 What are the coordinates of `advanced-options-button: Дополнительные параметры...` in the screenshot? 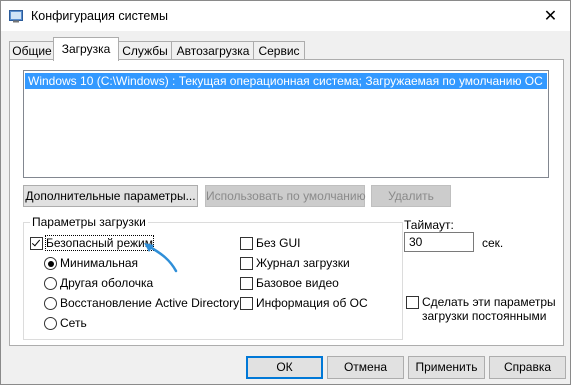 It's located at (110, 196).